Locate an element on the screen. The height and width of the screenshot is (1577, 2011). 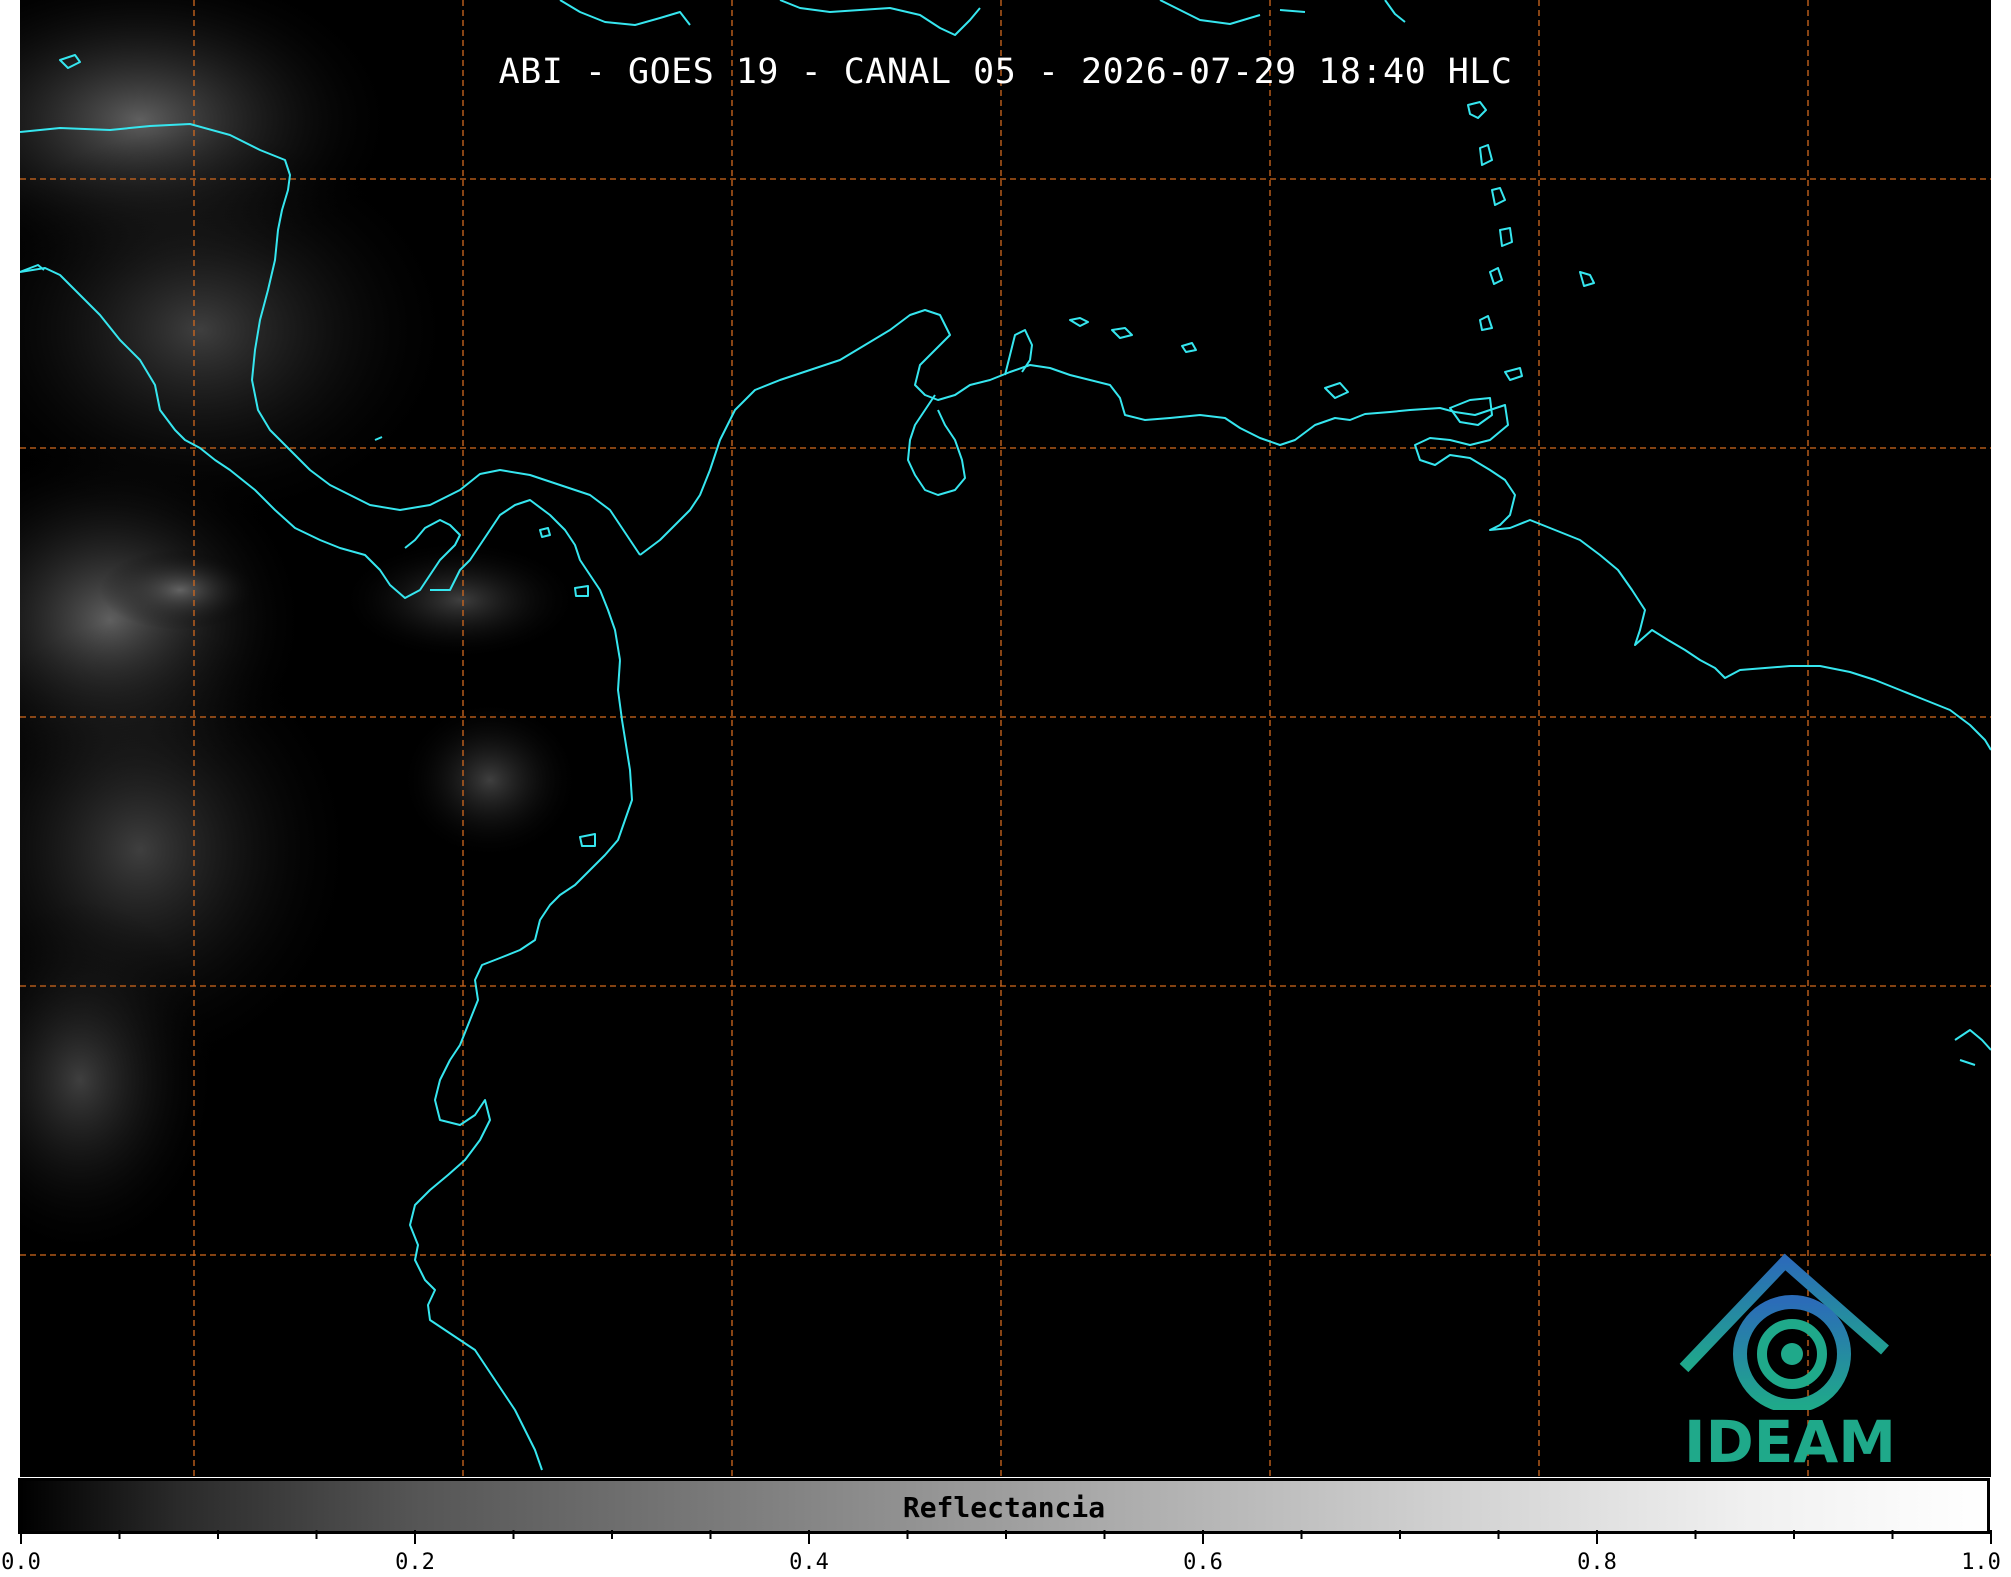
coastline-aruba is located at coordinates (1079, 322).